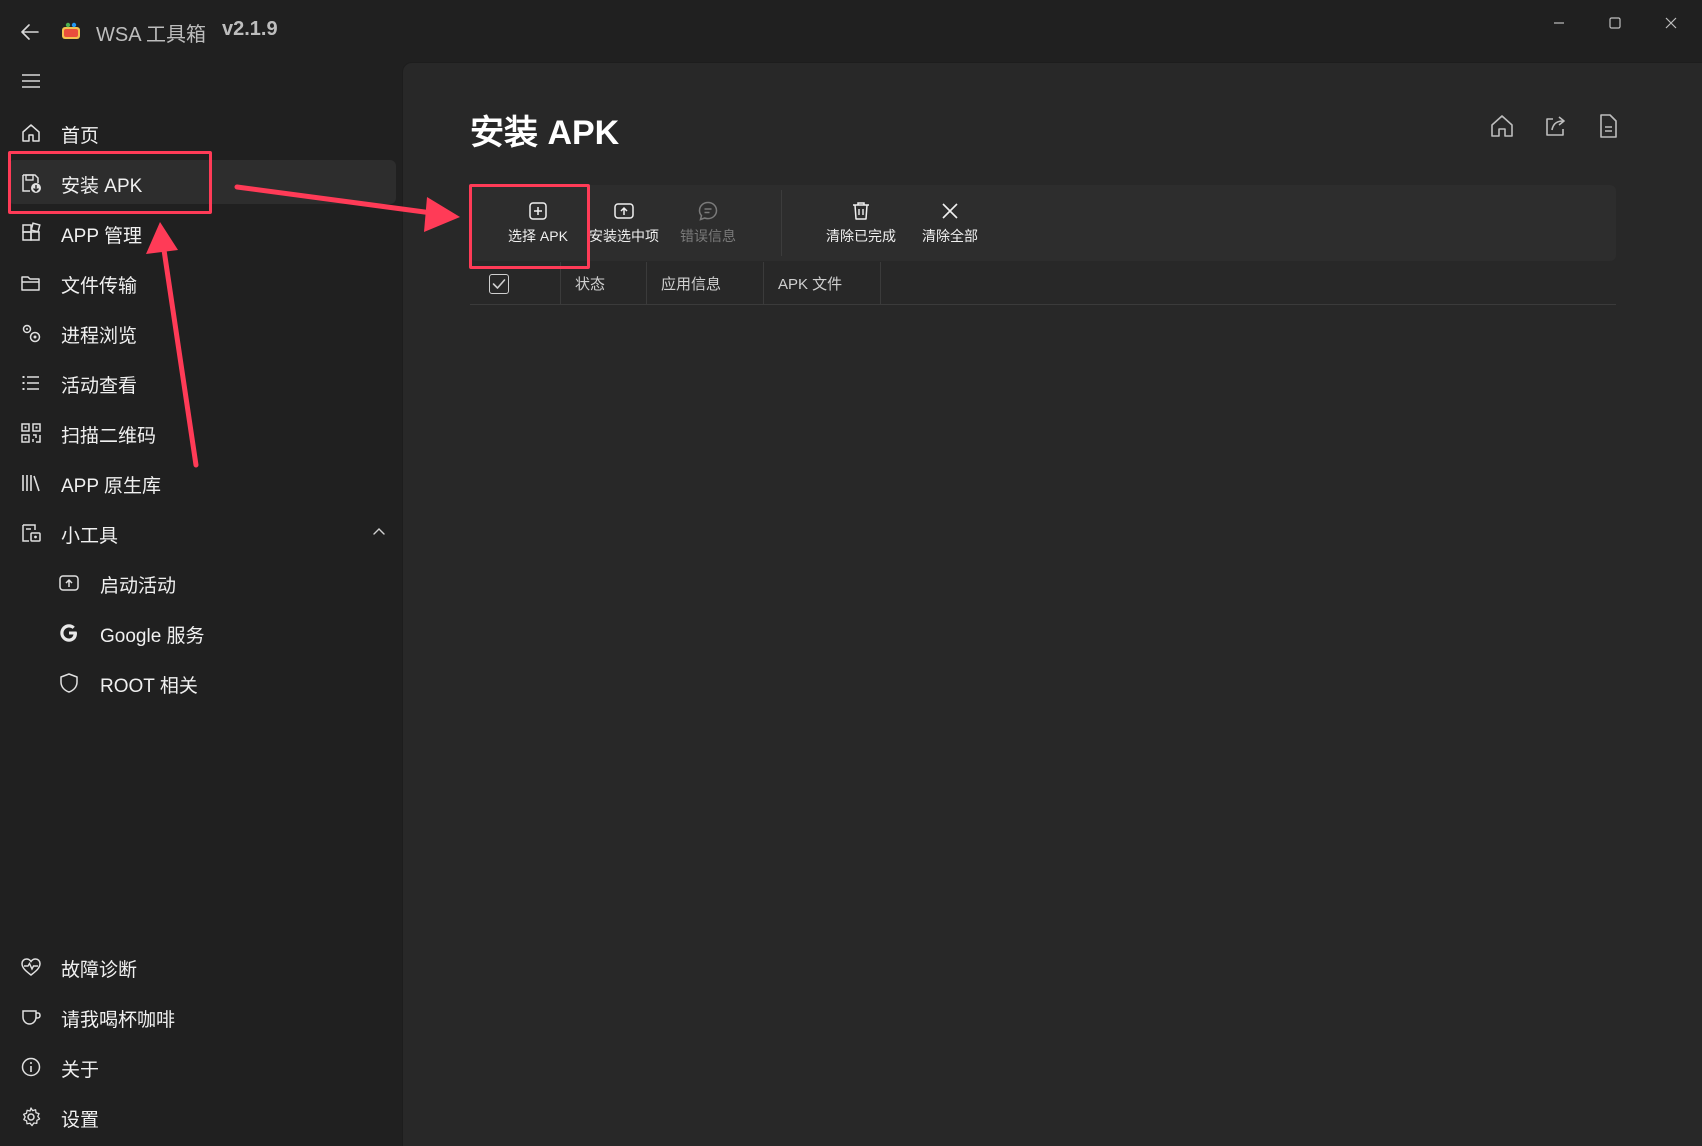  I want to click on nav-item-label: 文件传输, so click(99, 286).